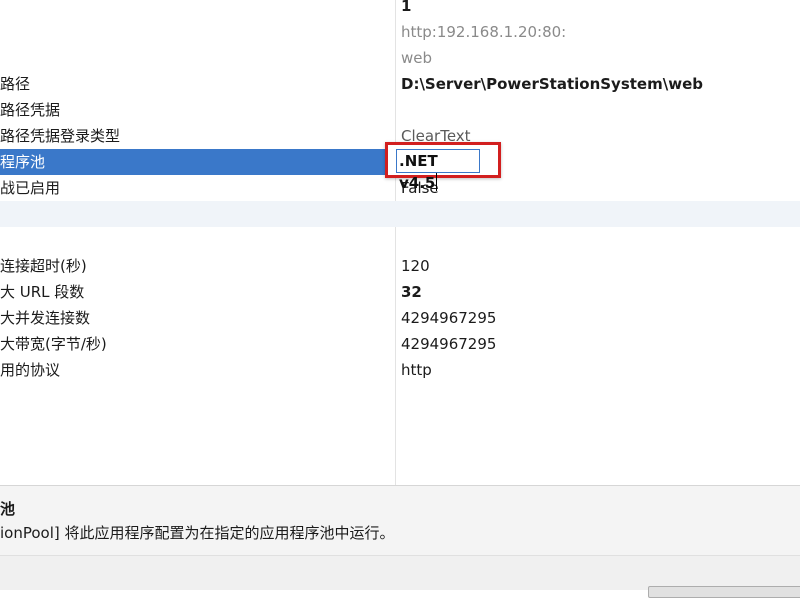  What do you see at coordinates (406, 7) in the screenshot?
I see `property-value: 1` at bounding box center [406, 7].